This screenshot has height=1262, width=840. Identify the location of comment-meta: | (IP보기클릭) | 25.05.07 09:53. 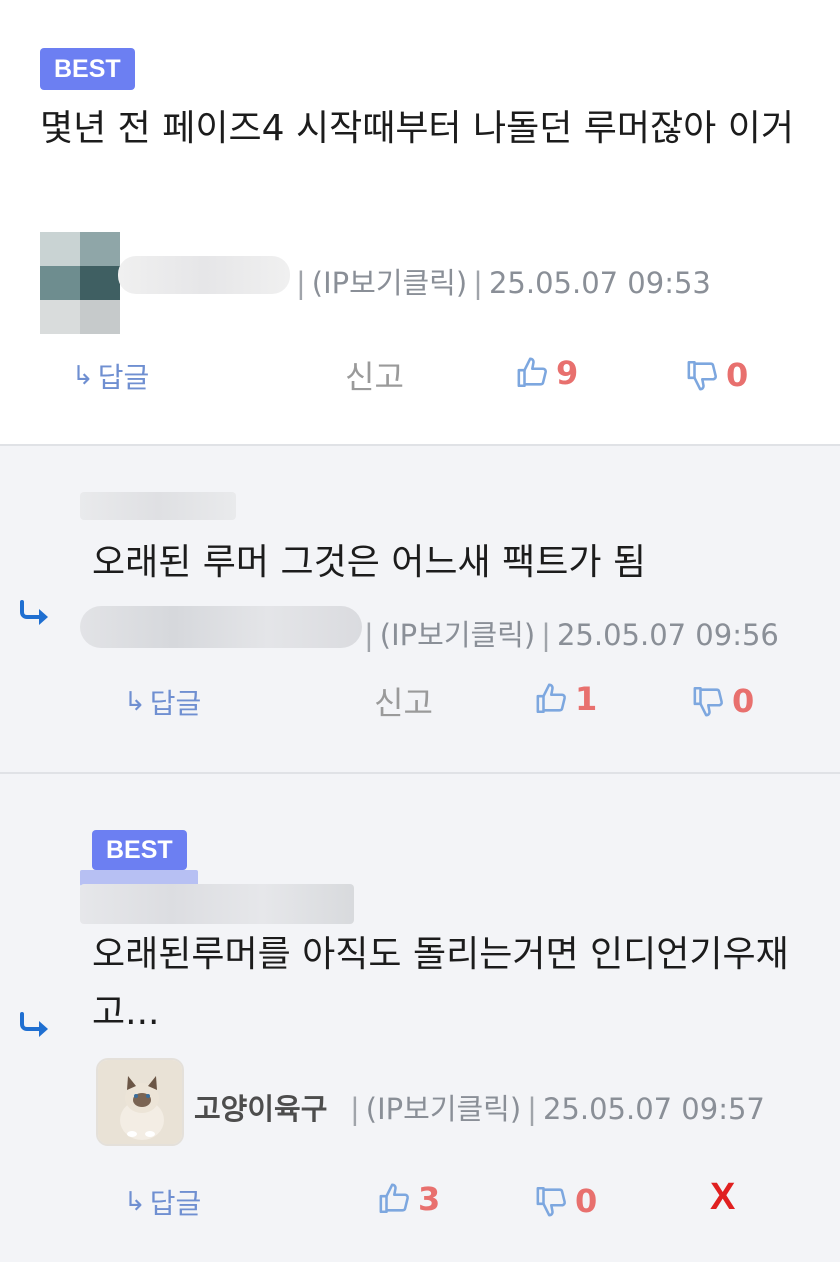
(503, 283).